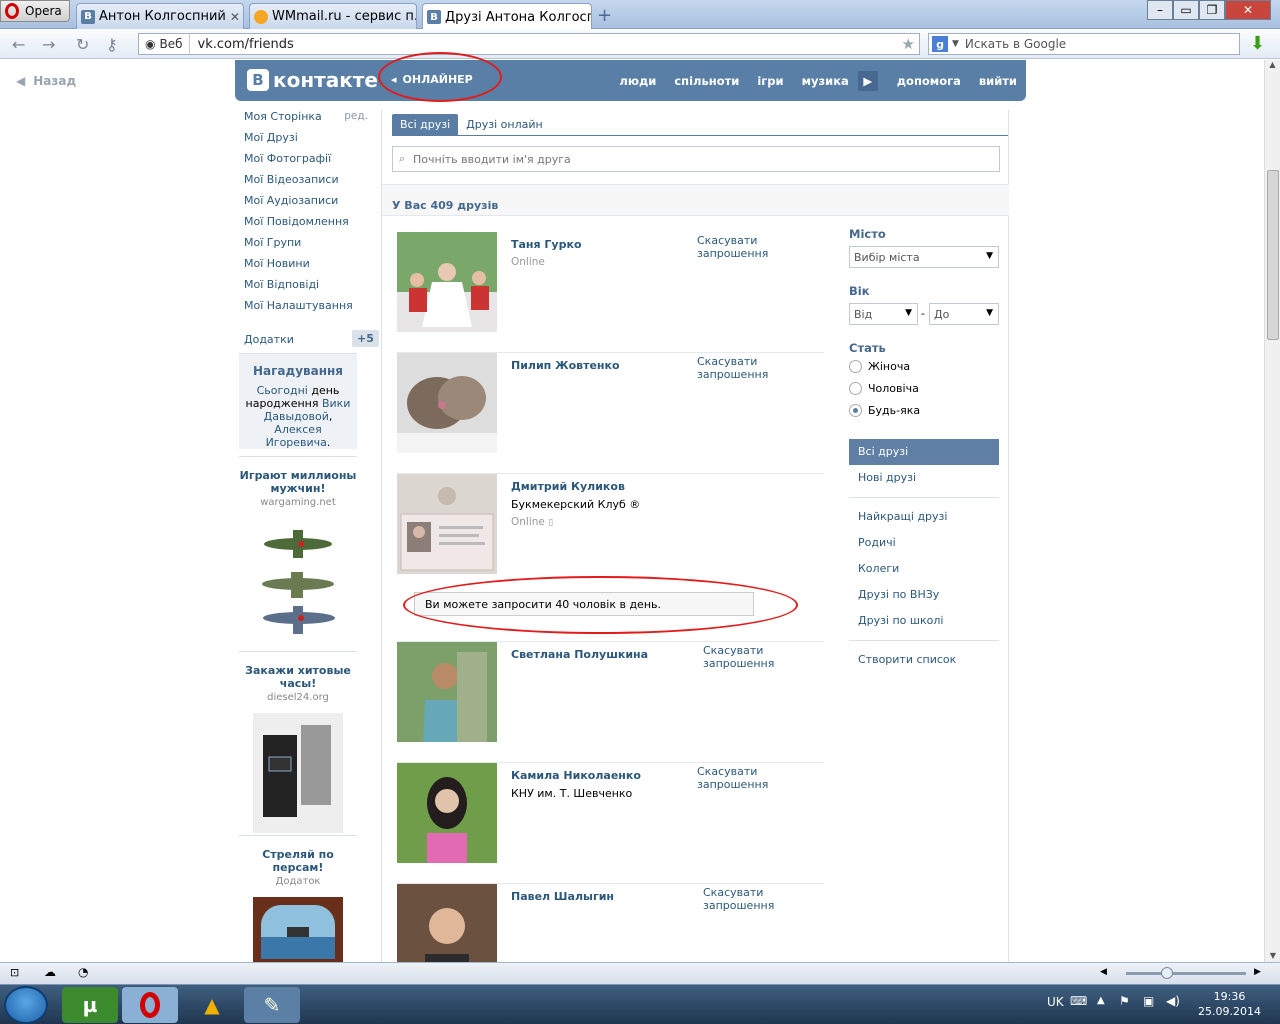  I want to click on opera-taskbar-icon, so click(150, 1005).